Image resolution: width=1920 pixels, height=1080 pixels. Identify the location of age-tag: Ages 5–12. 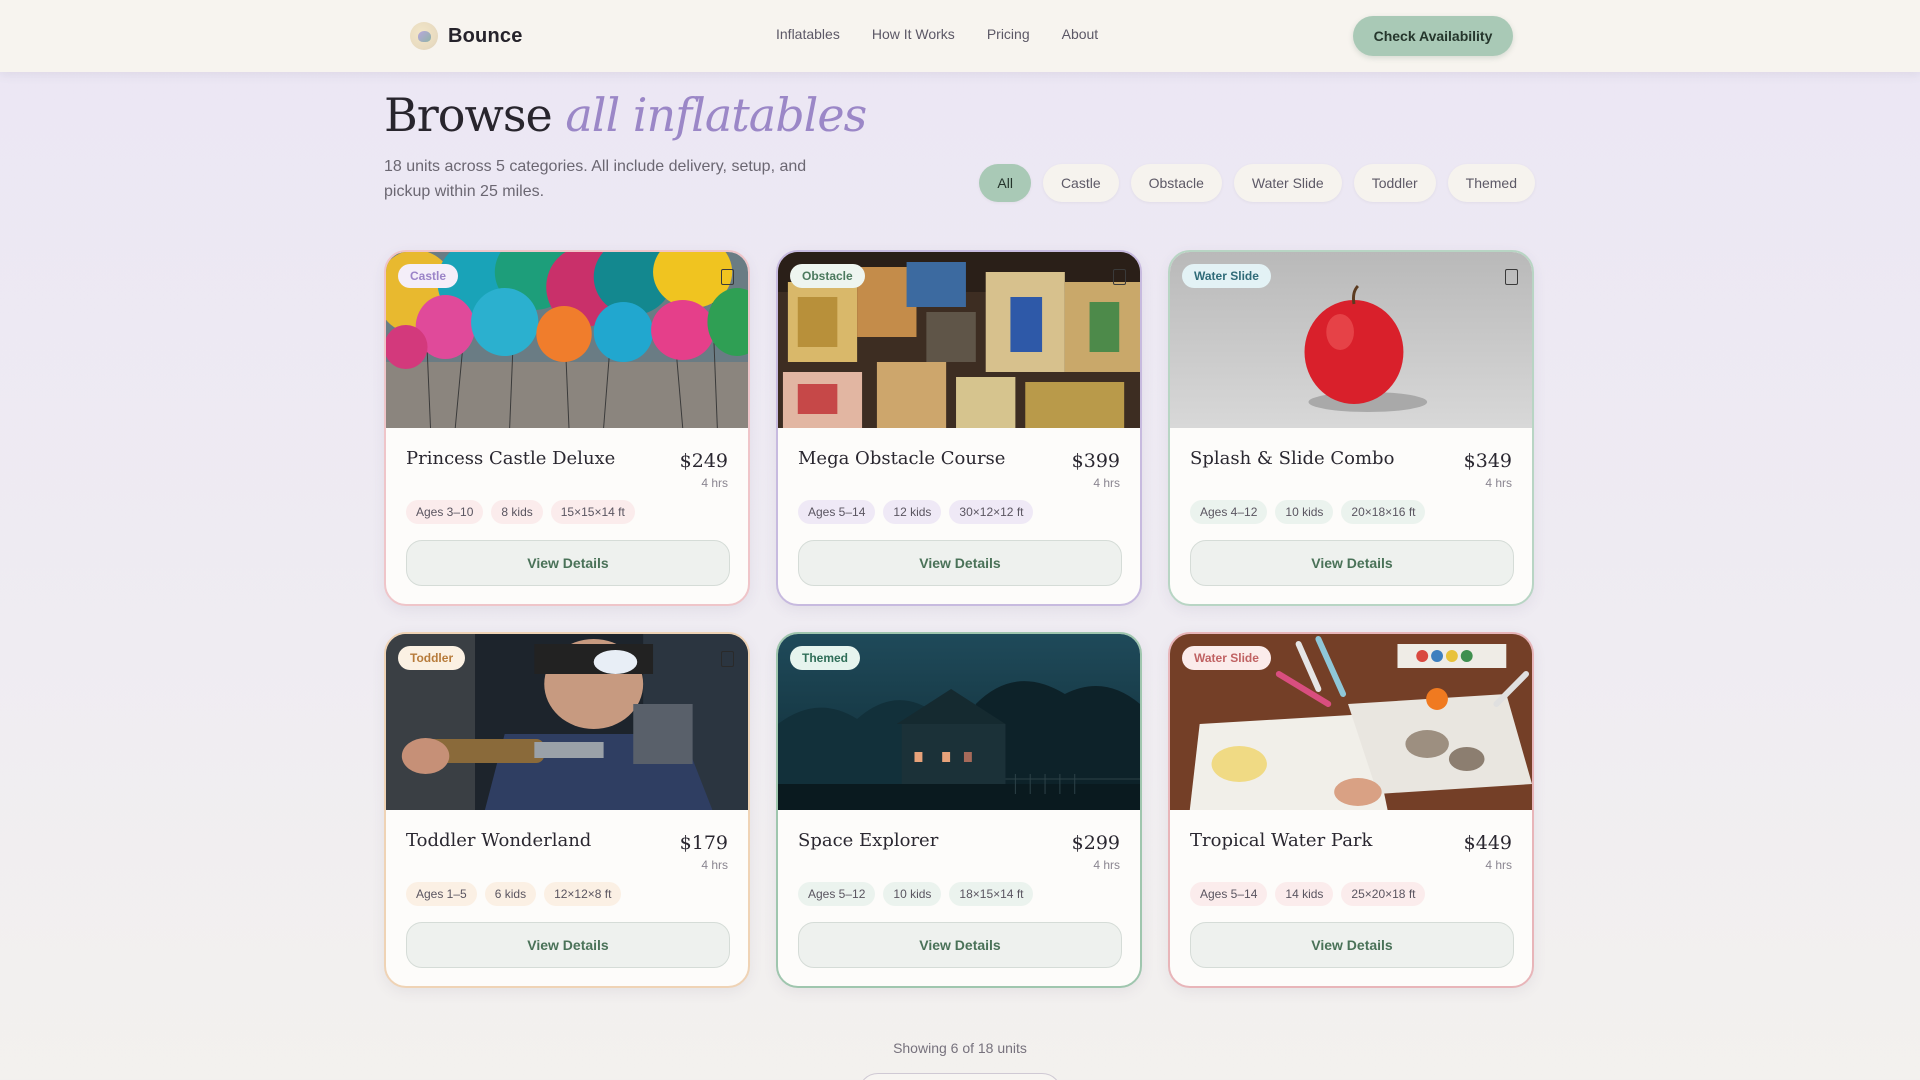
(837, 894).